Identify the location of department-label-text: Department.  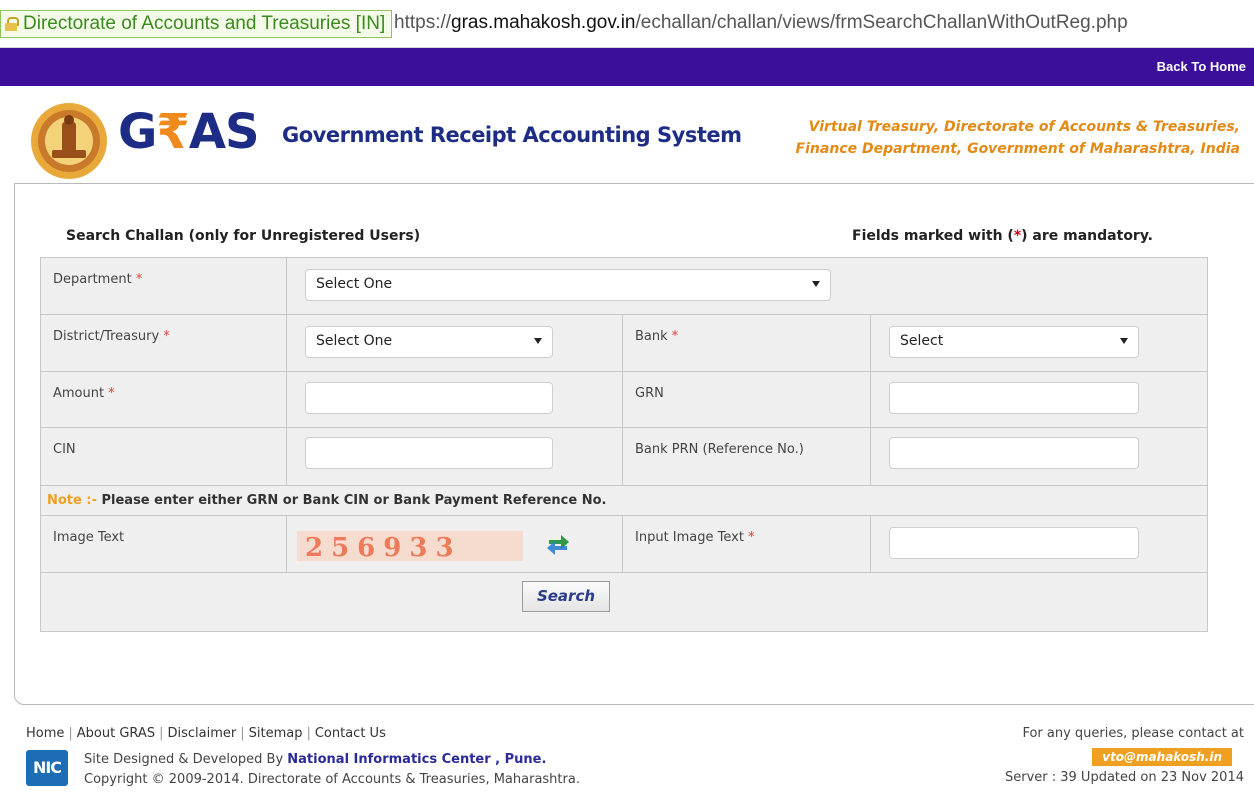
(92, 279).